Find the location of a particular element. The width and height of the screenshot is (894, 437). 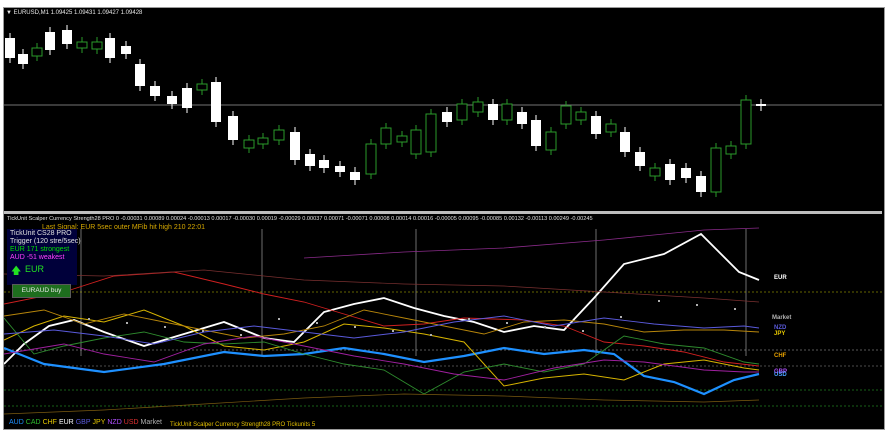

usd-band-line is located at coordinates (382, 286).